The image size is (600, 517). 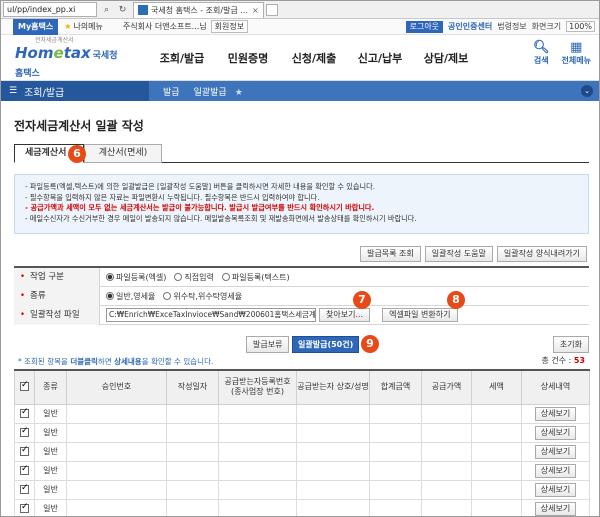 What do you see at coordinates (587, 91) in the screenshot?
I see `expand-icon: ⌄` at bounding box center [587, 91].